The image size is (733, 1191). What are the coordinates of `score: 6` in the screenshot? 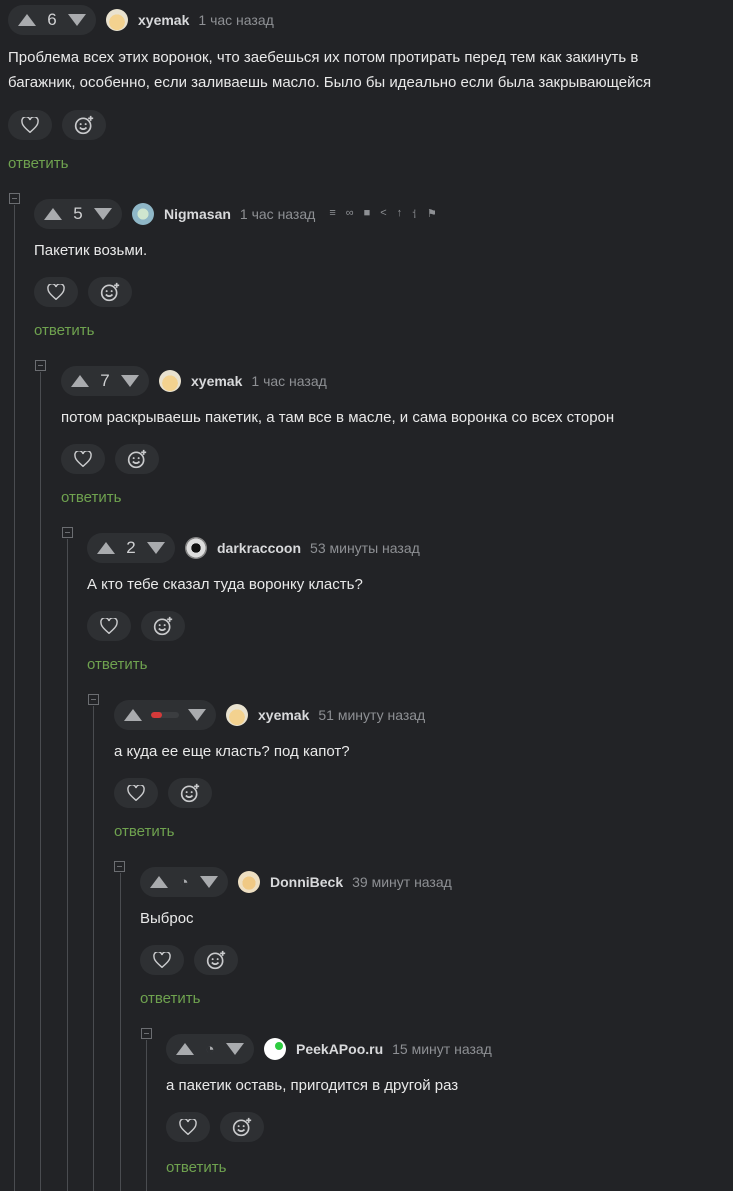 It's located at (52, 19).